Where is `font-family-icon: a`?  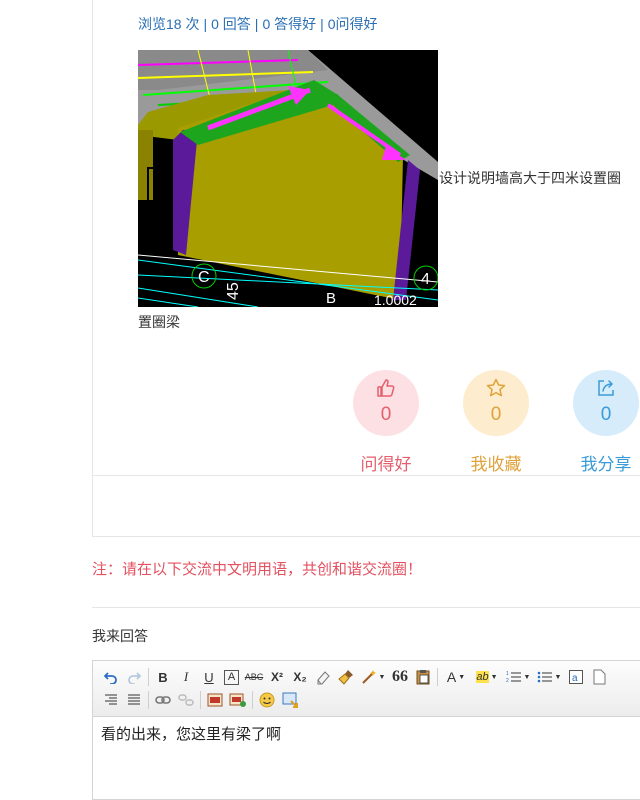 font-family-icon: a is located at coordinates (576, 677).